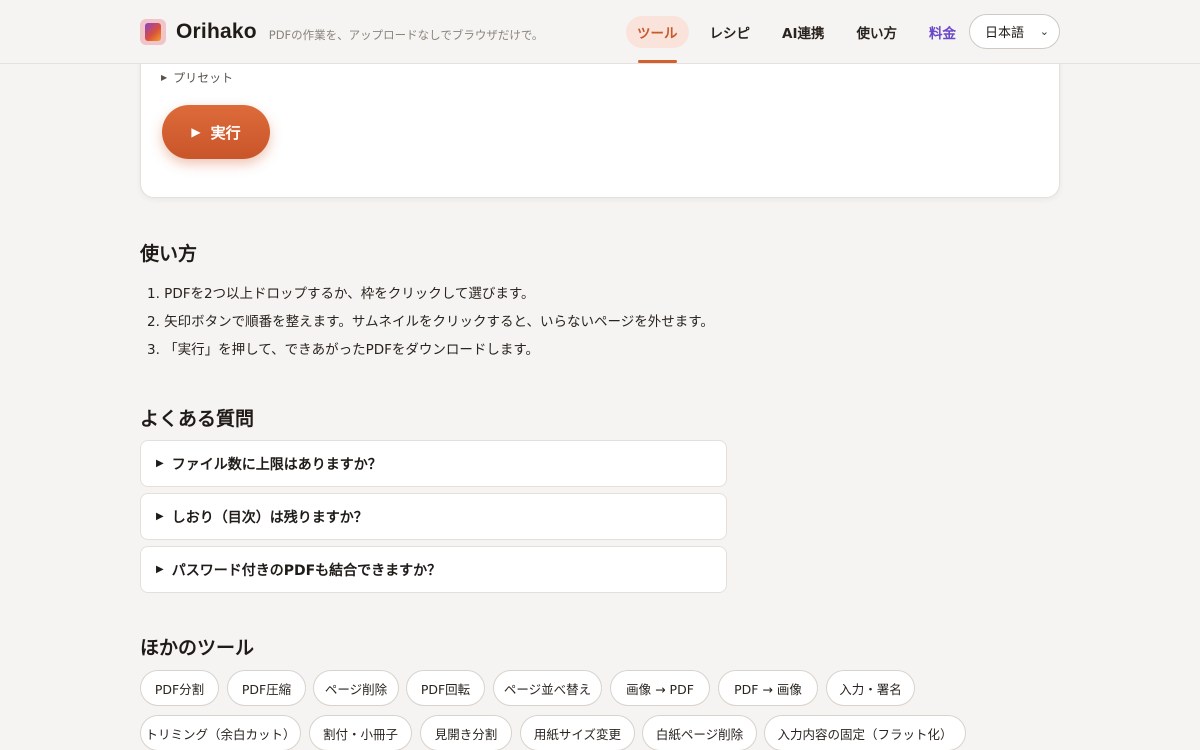 This screenshot has height=750, width=1200. Describe the element at coordinates (153, 32) in the screenshot. I see `orihako-logo-icon` at that location.